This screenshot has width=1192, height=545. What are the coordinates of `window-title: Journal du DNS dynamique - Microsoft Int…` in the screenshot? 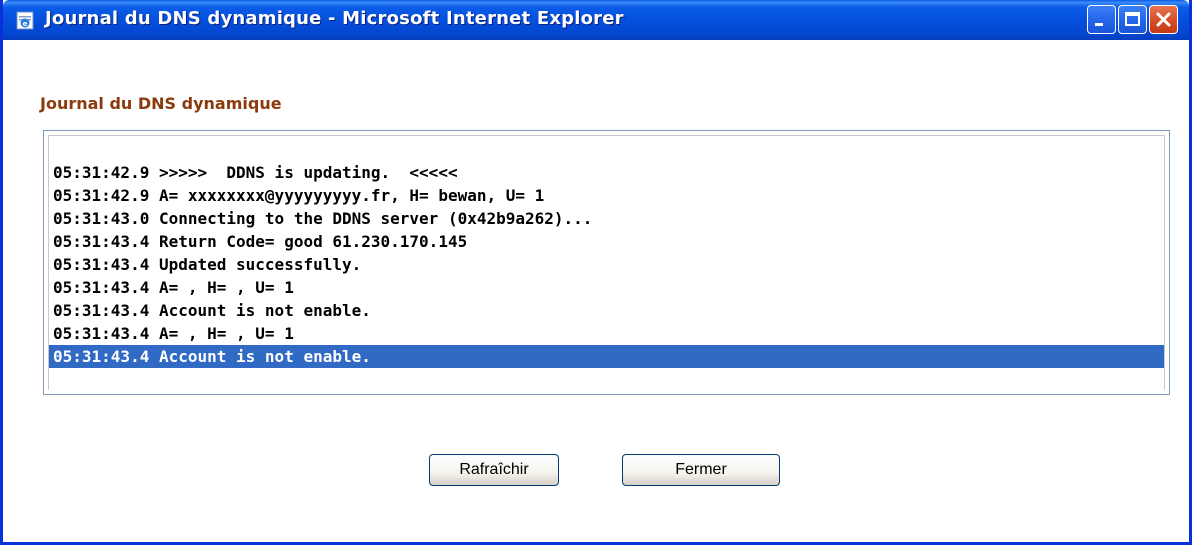 It's located at (334, 18).